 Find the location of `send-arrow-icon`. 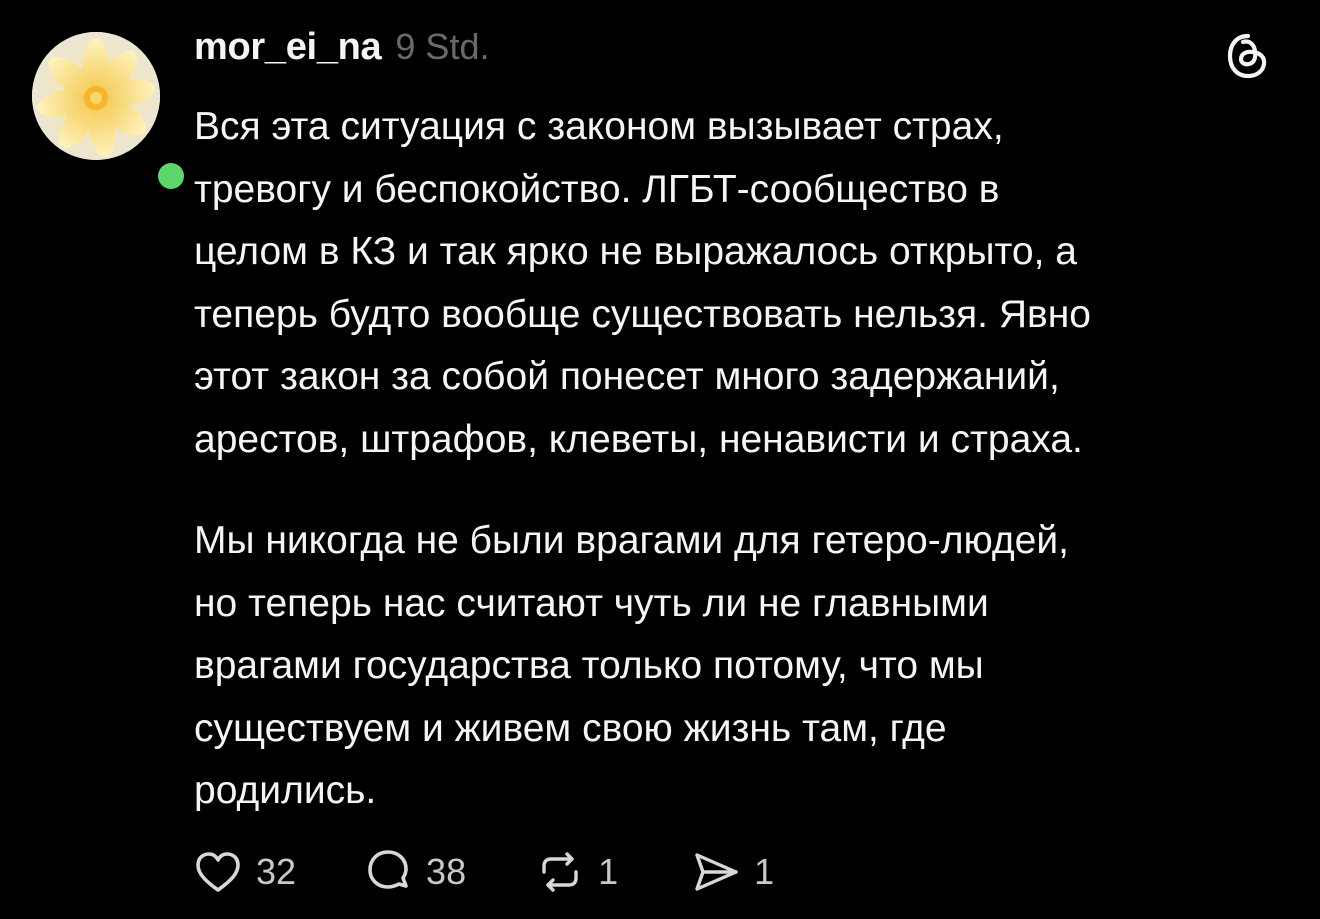

send-arrow-icon is located at coordinates (716, 872).